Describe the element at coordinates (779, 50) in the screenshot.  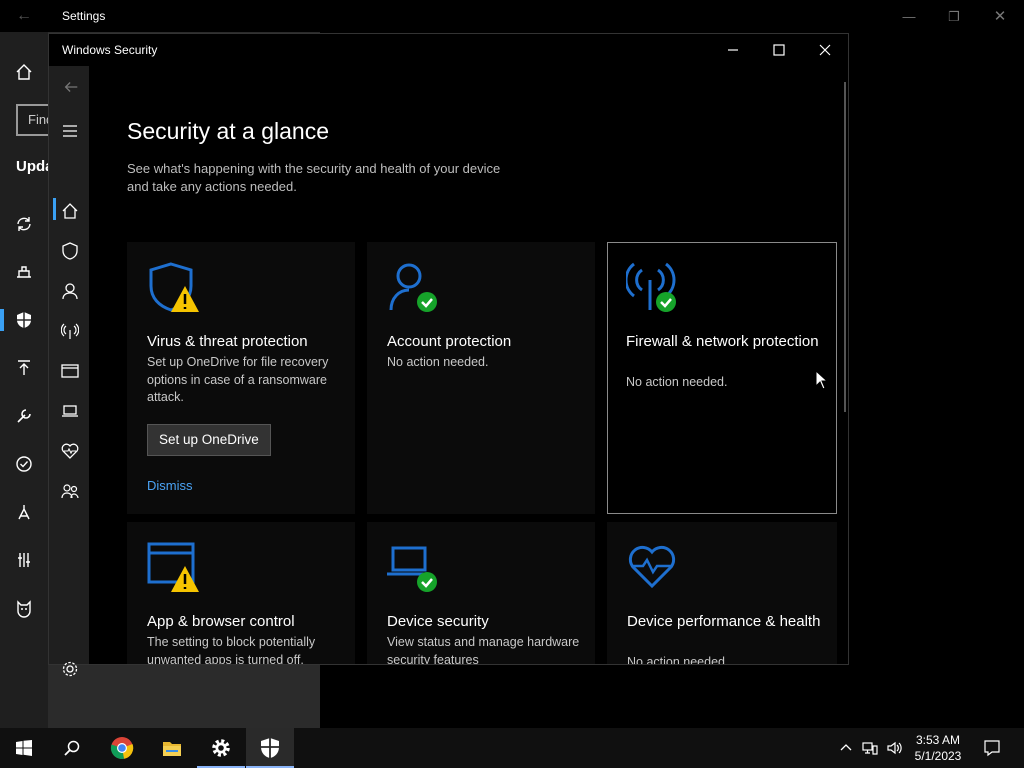
I see `ws-maximize-icon` at that location.